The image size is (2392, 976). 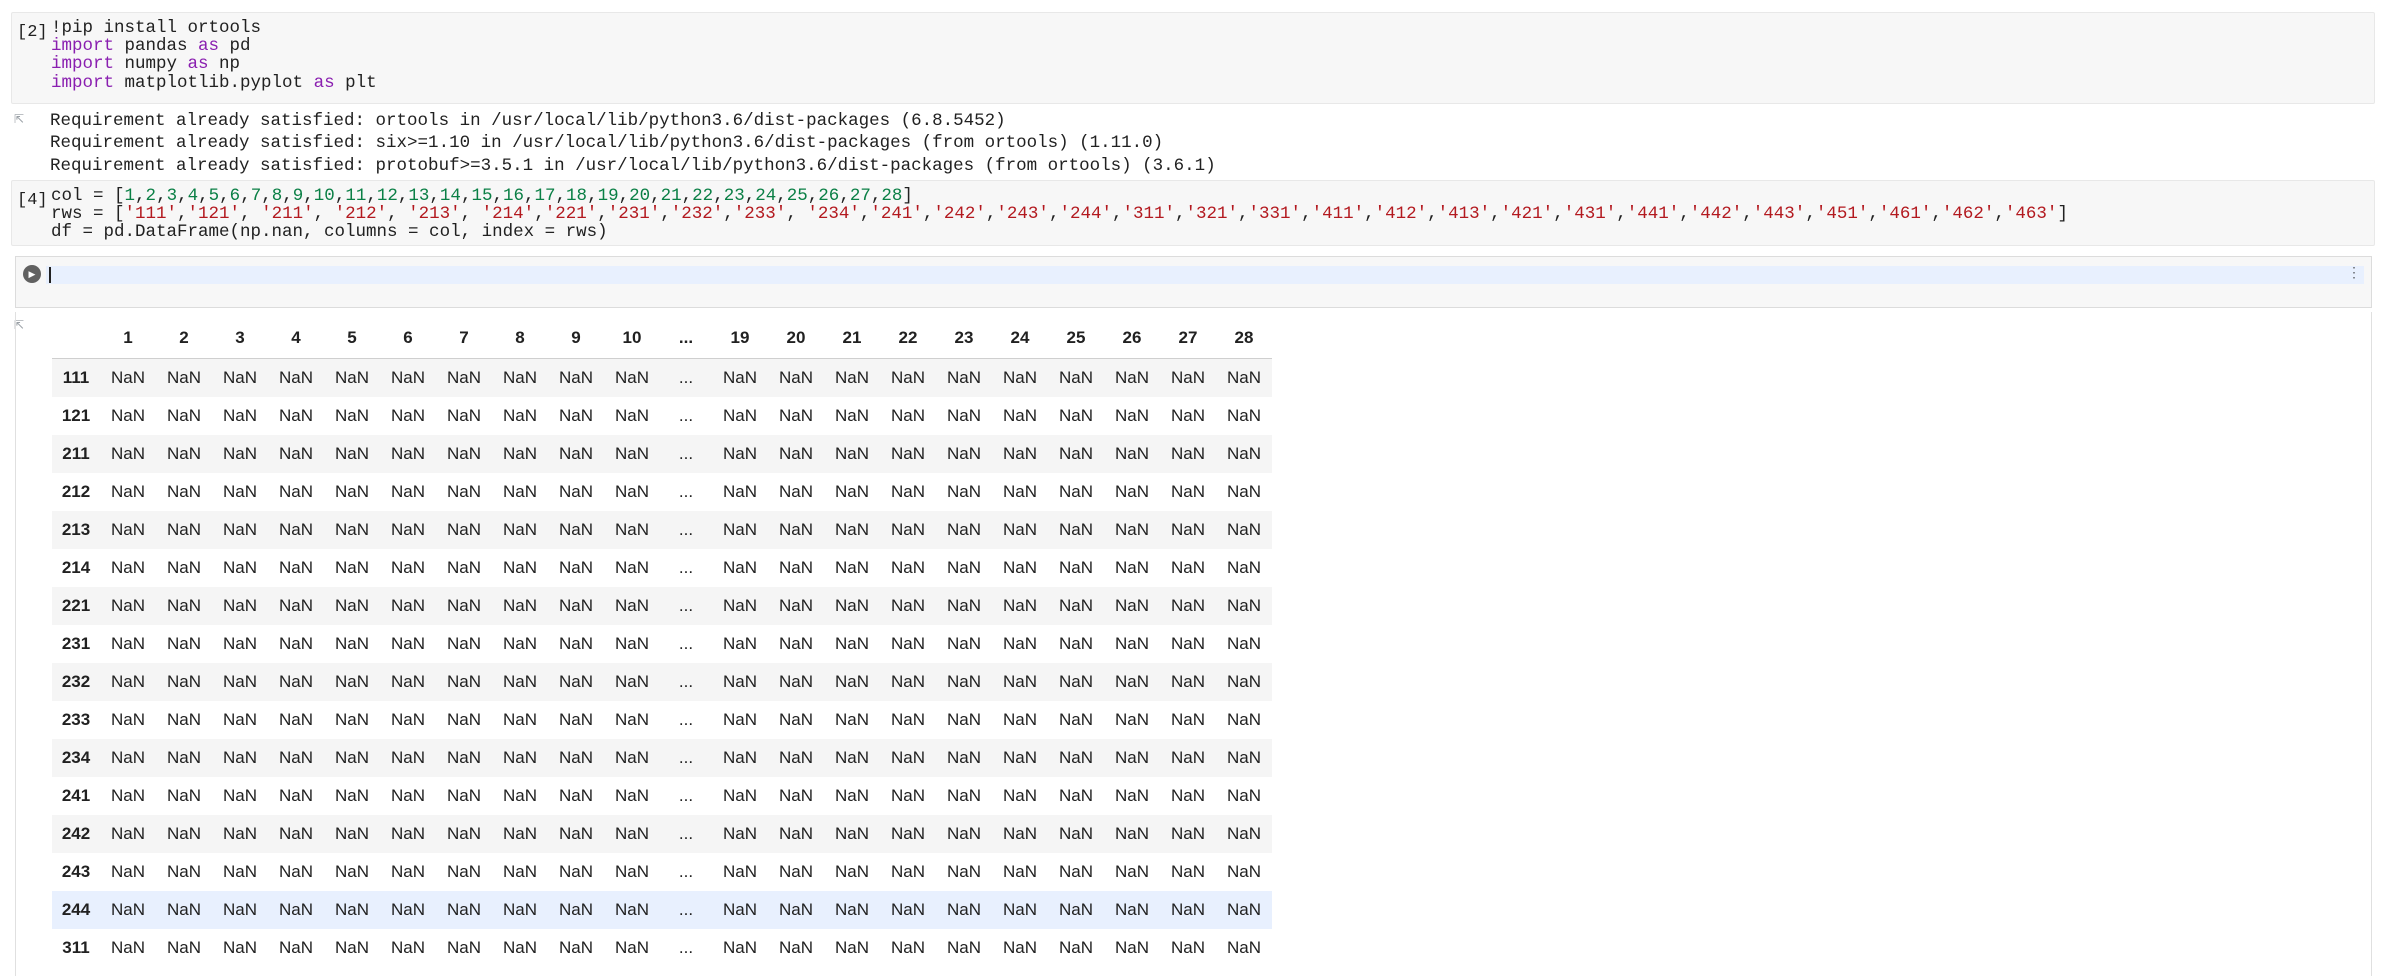 I want to click on code-token: rws = [, so click(x=88, y=214).